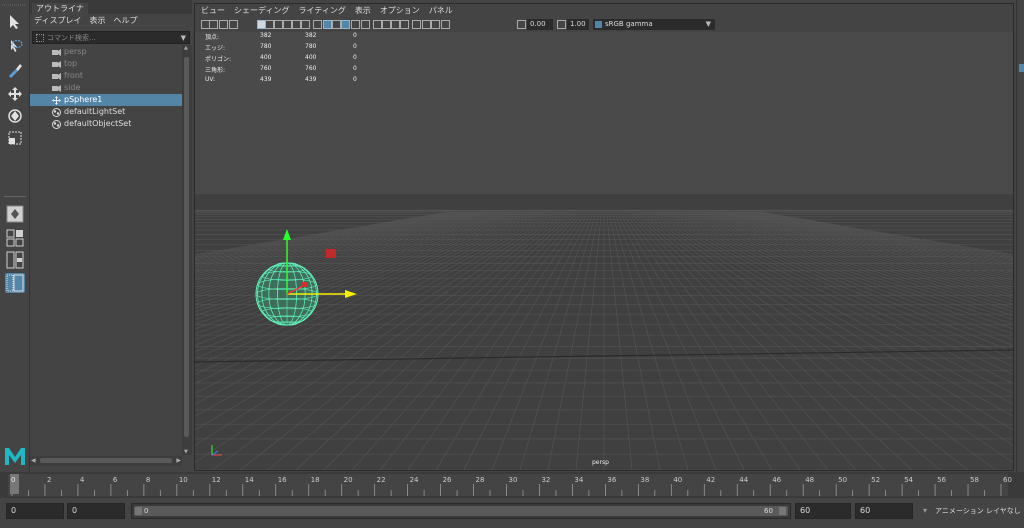  What do you see at coordinates (365, 24) in the screenshot?
I see `shadows-icon` at bounding box center [365, 24].